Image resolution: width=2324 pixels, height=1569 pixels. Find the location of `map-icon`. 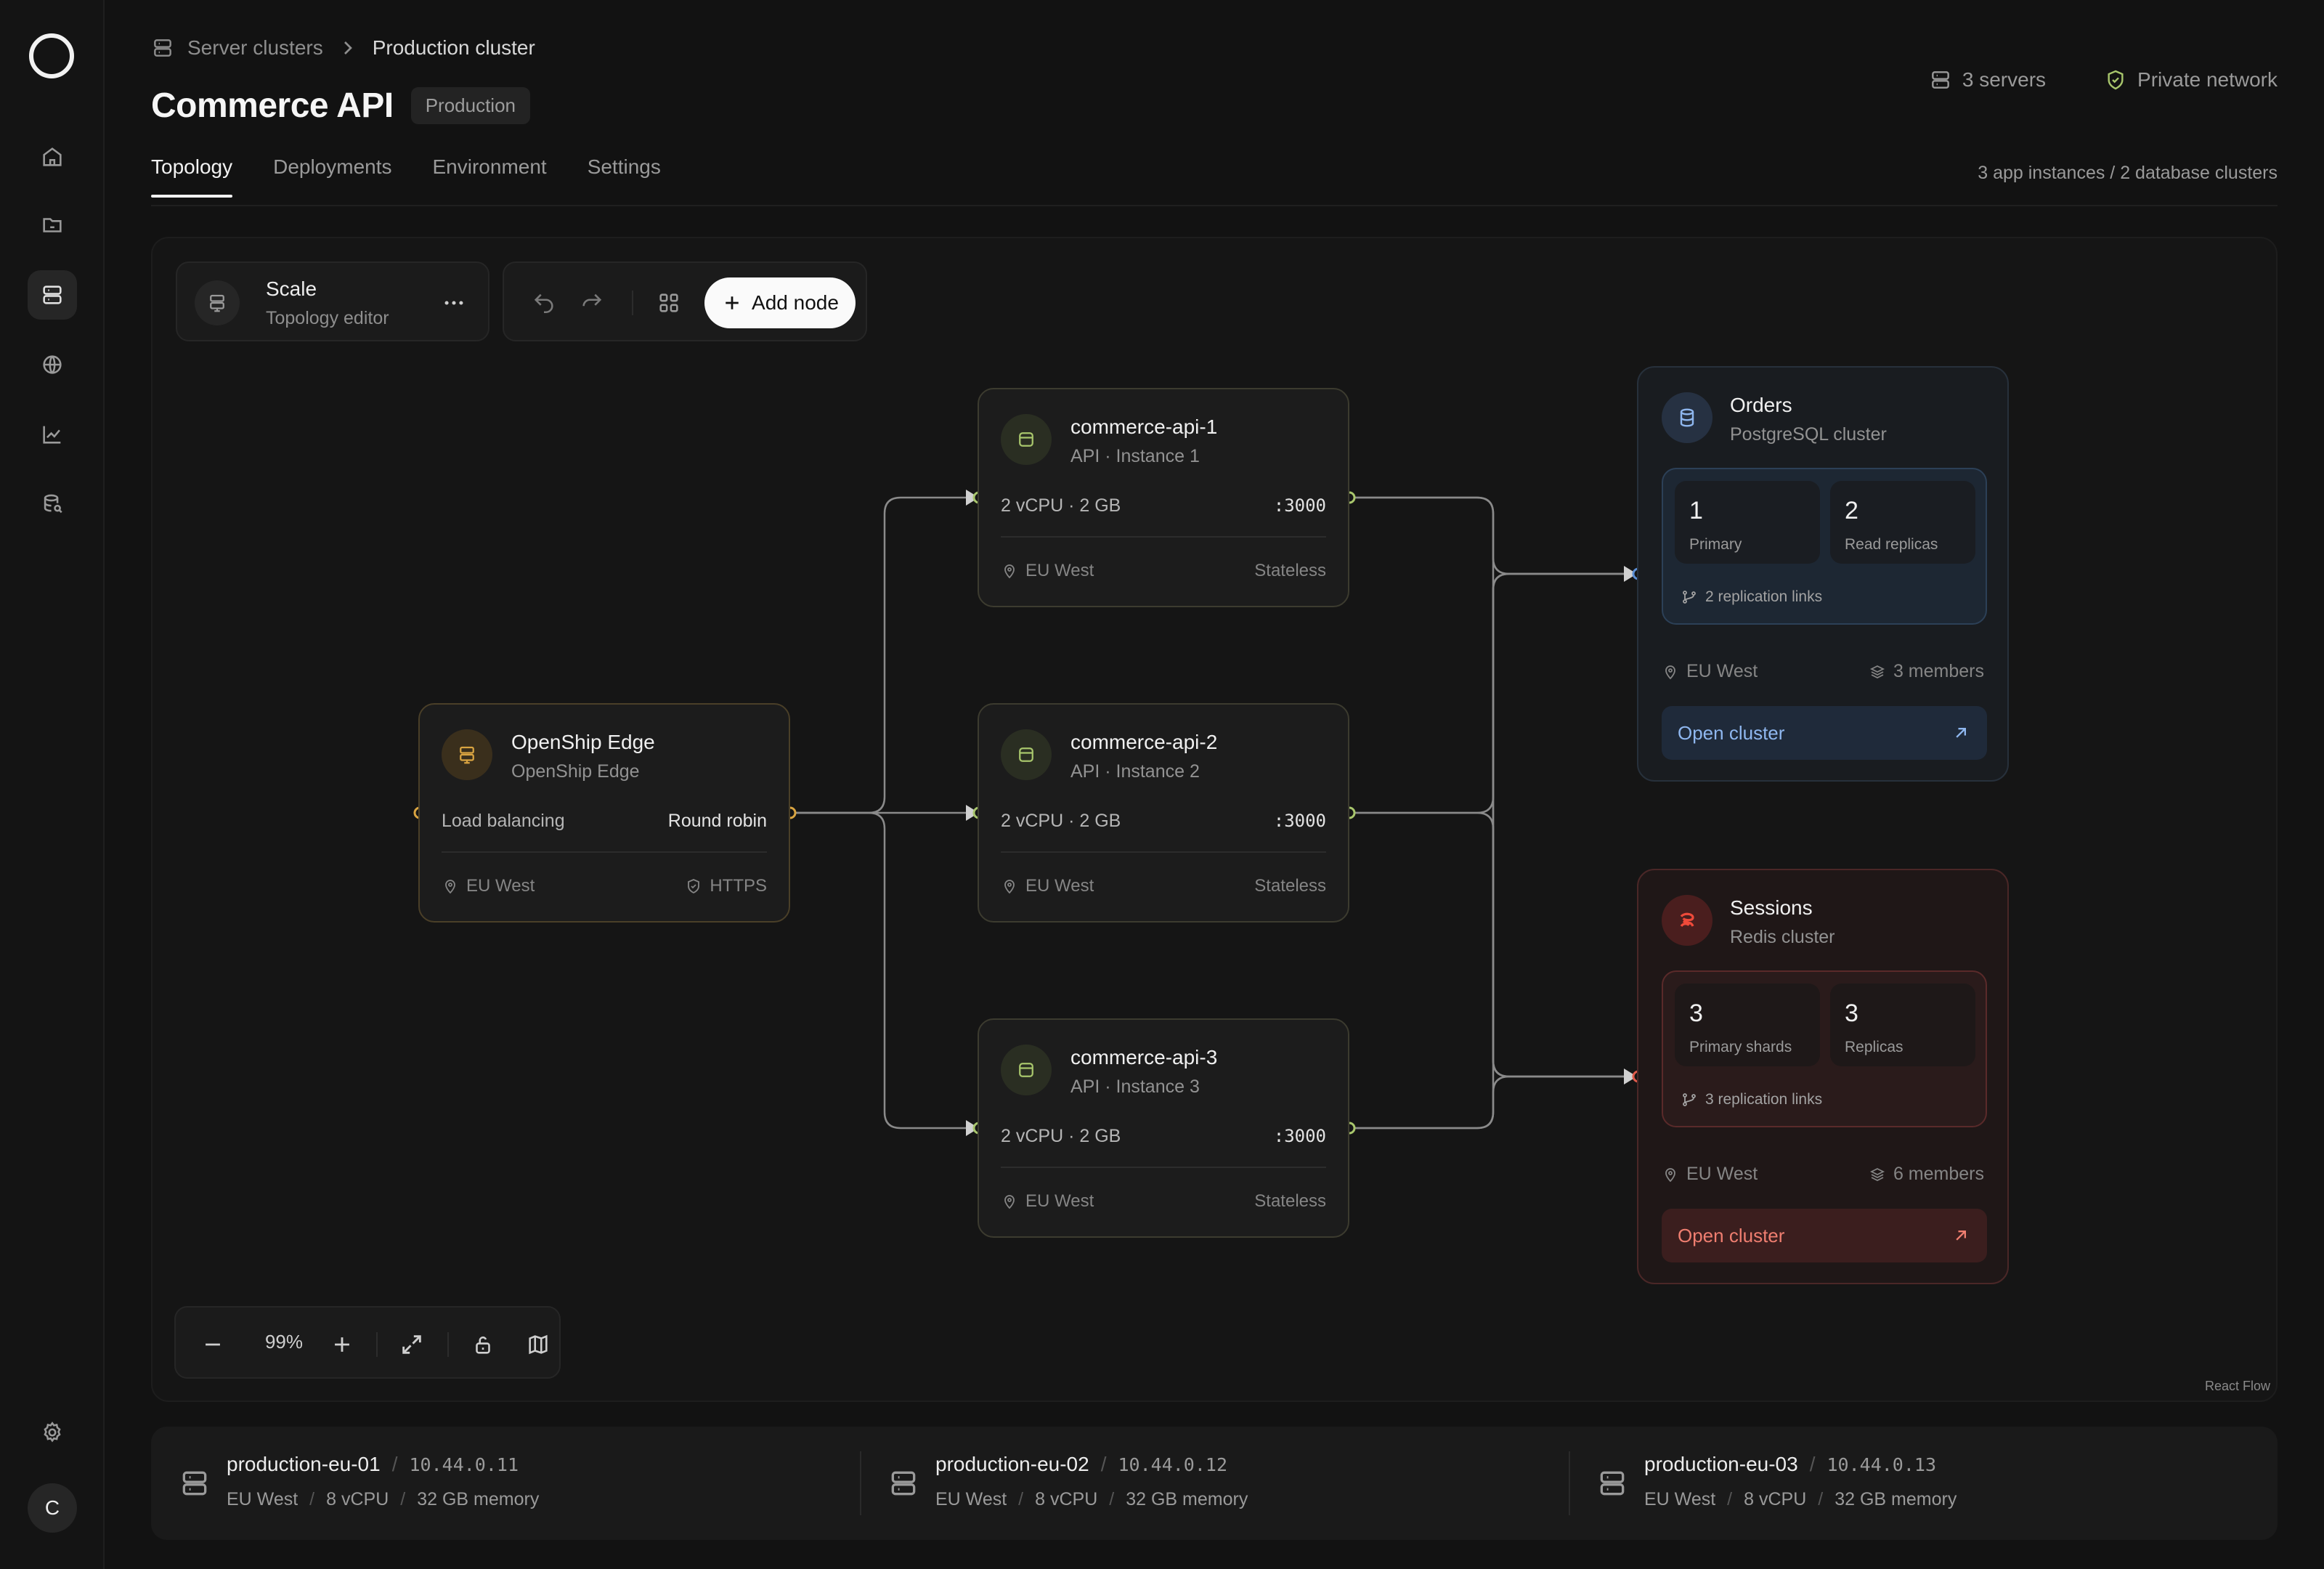

map-icon is located at coordinates (538, 1344).